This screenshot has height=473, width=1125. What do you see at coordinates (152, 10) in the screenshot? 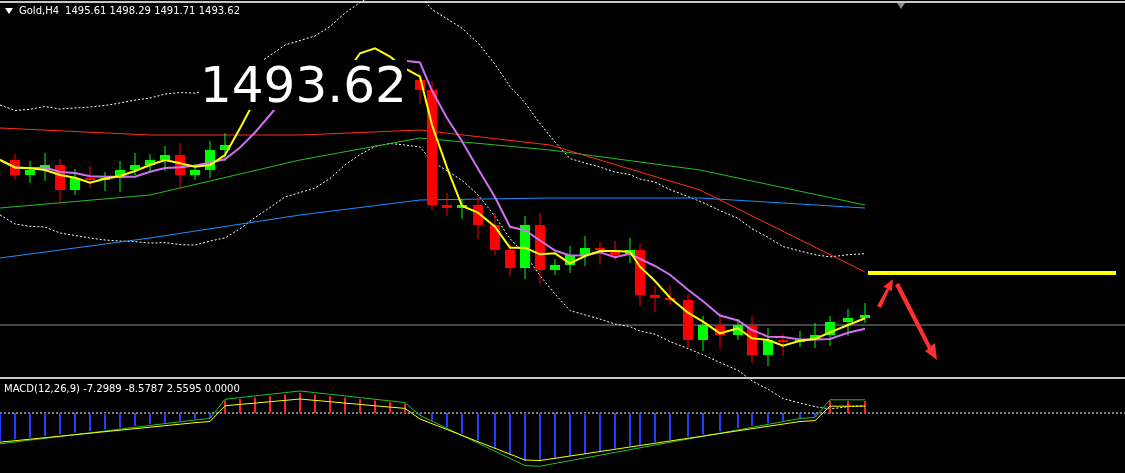
I see `ohlc-values: 1495.61 1498.29 1491.71 1493.62` at bounding box center [152, 10].